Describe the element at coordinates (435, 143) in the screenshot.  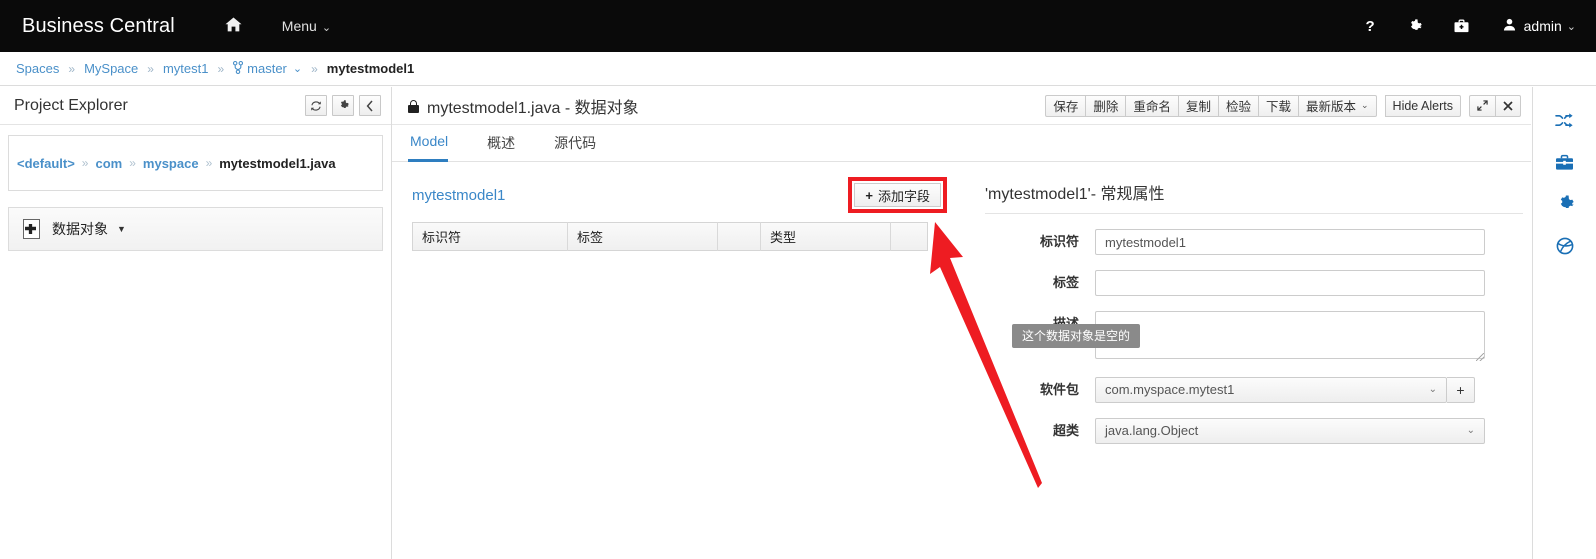
I see `tab-model: Model` at that location.